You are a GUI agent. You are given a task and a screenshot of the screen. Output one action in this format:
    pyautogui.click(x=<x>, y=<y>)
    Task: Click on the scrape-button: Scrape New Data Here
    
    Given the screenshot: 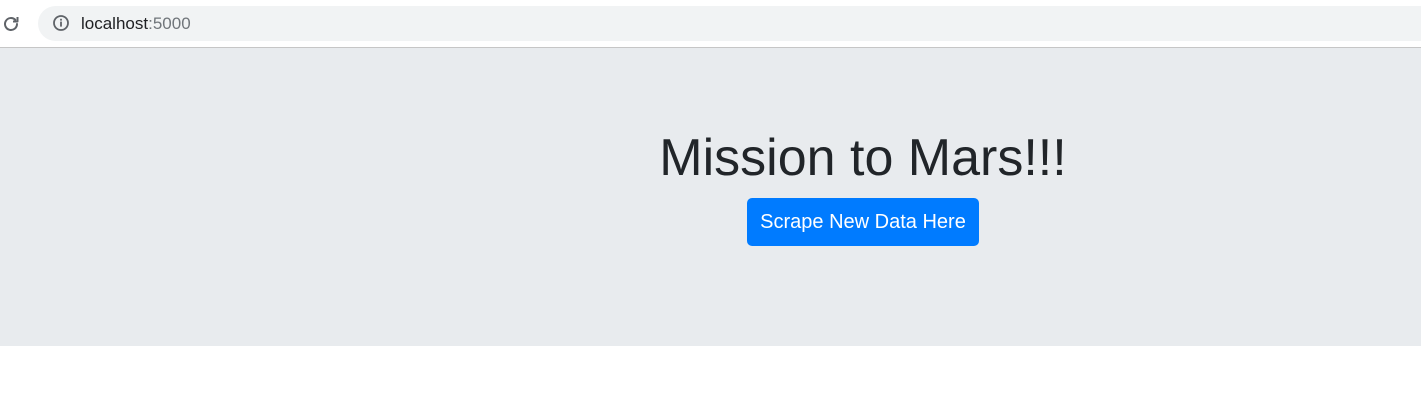 What is the action you would take?
    pyautogui.click(x=863, y=222)
    